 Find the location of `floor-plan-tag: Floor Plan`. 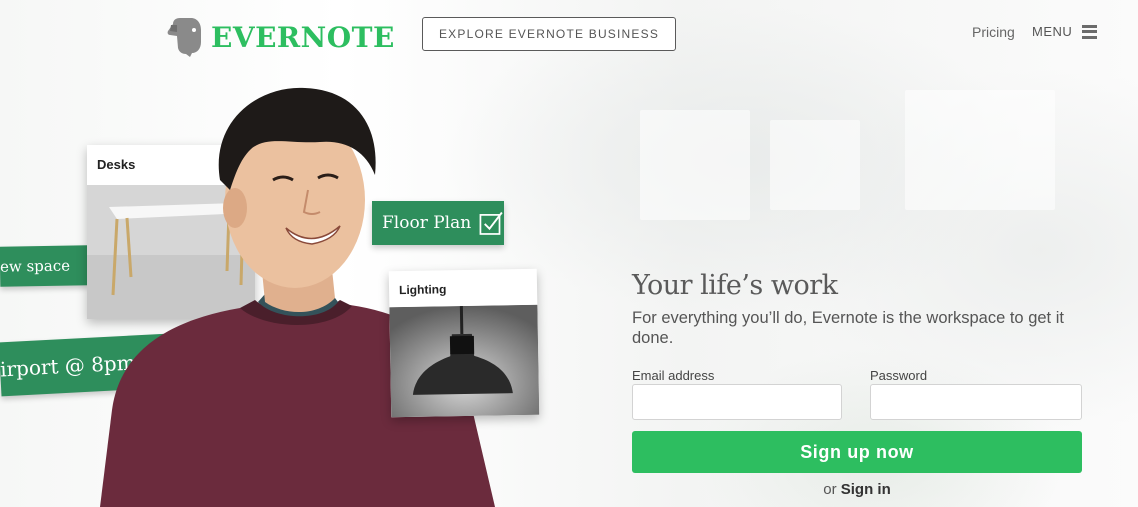

floor-plan-tag: Floor Plan is located at coordinates (438, 223).